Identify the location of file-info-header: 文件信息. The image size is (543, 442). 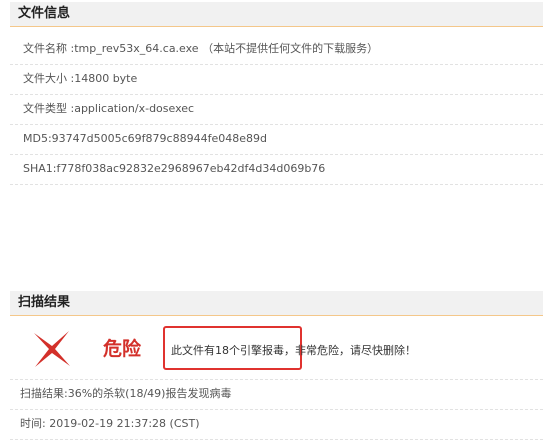
(276, 14).